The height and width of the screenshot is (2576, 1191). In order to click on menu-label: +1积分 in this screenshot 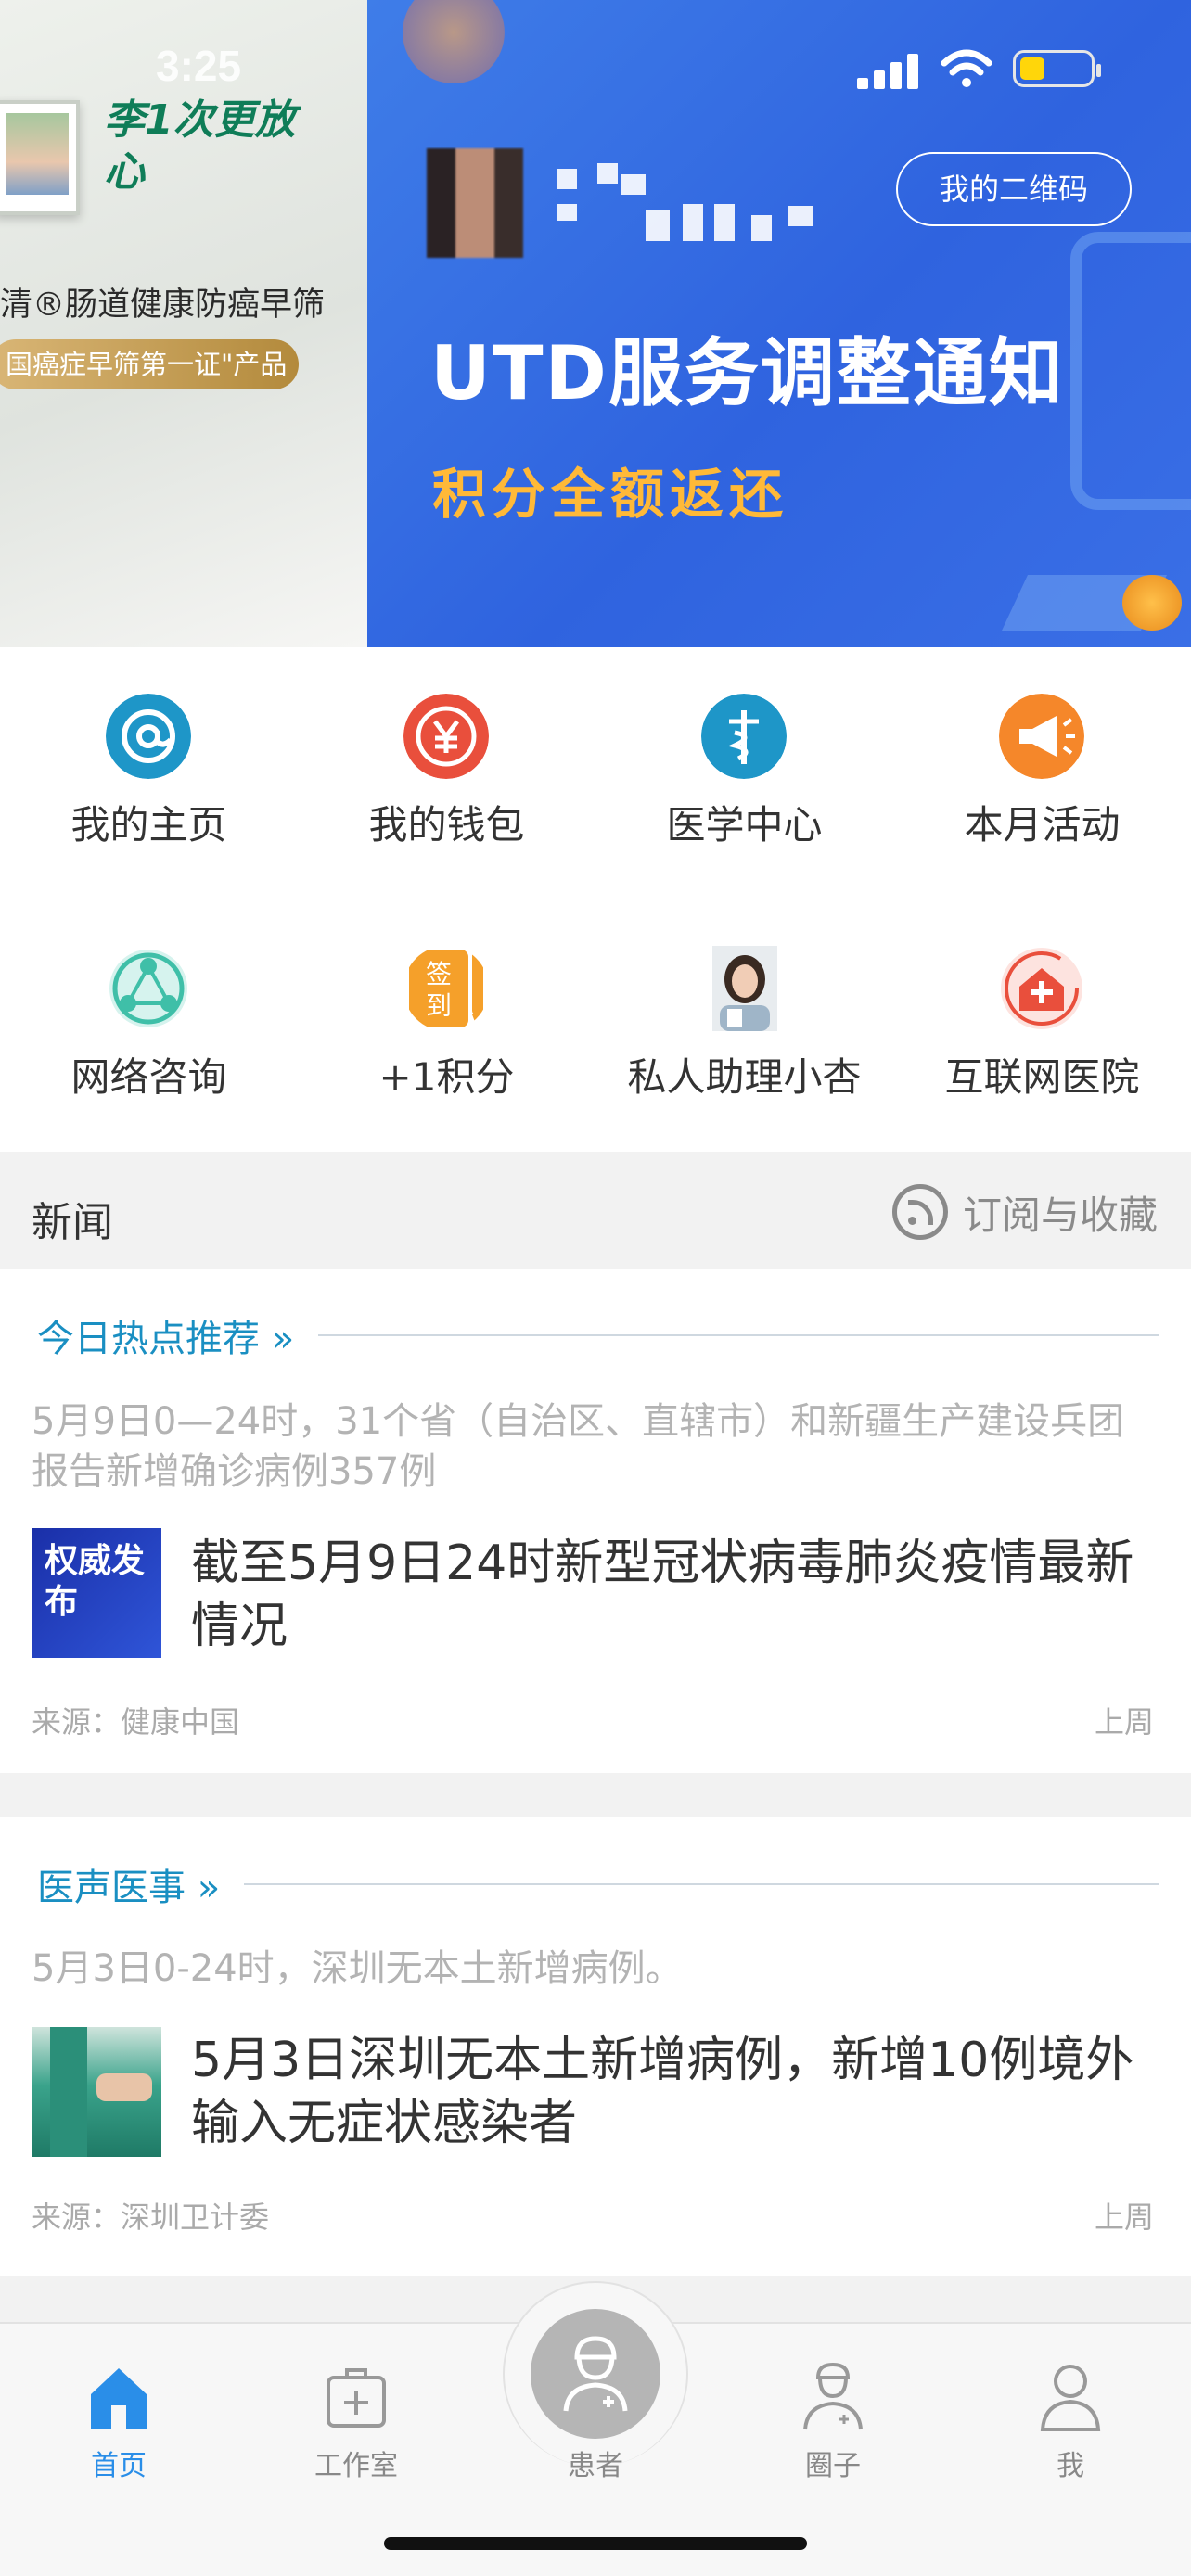, I will do `click(446, 1077)`.